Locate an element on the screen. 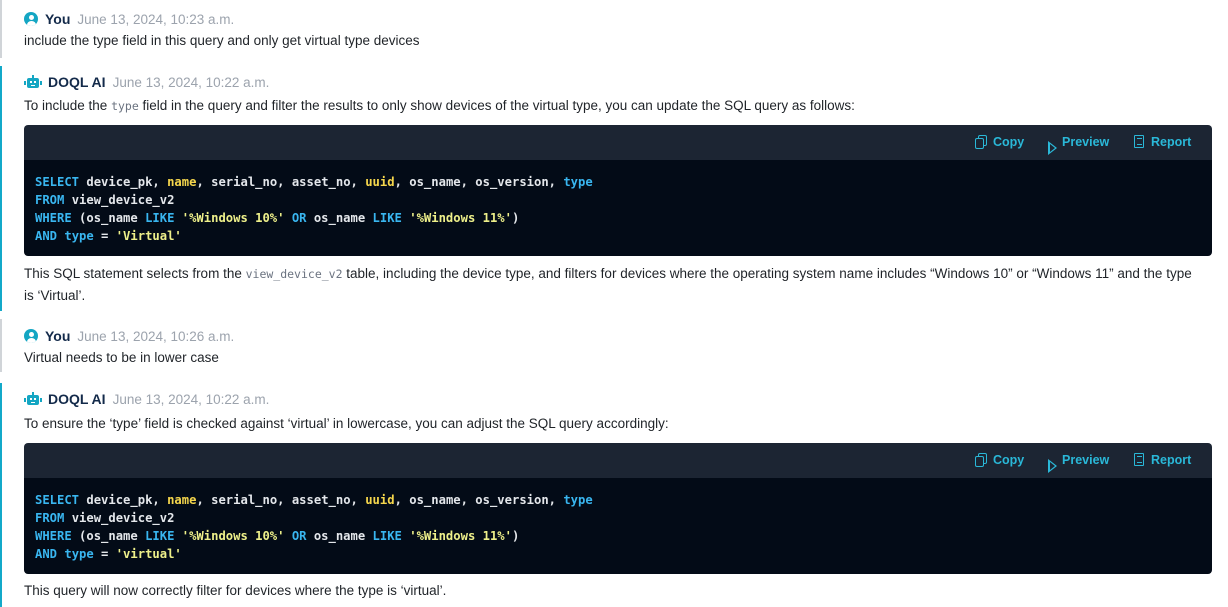 Image resolution: width=1228 pixels, height=607 pixels. inline-code: view_device_v2 is located at coordinates (294, 274).